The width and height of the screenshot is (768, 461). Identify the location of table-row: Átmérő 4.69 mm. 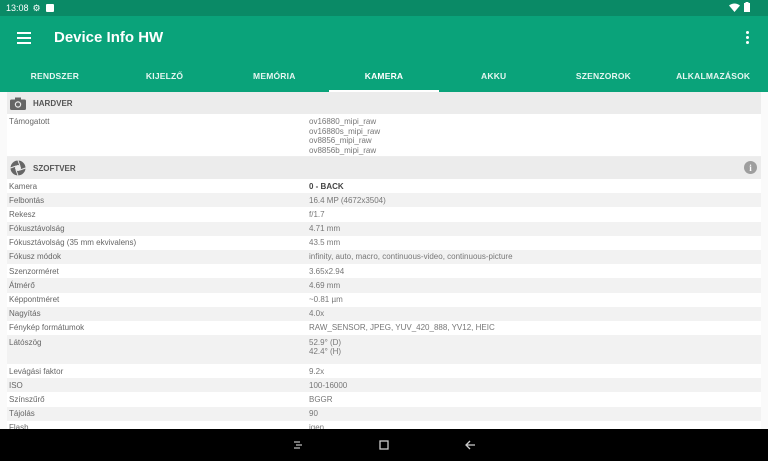
(384, 285).